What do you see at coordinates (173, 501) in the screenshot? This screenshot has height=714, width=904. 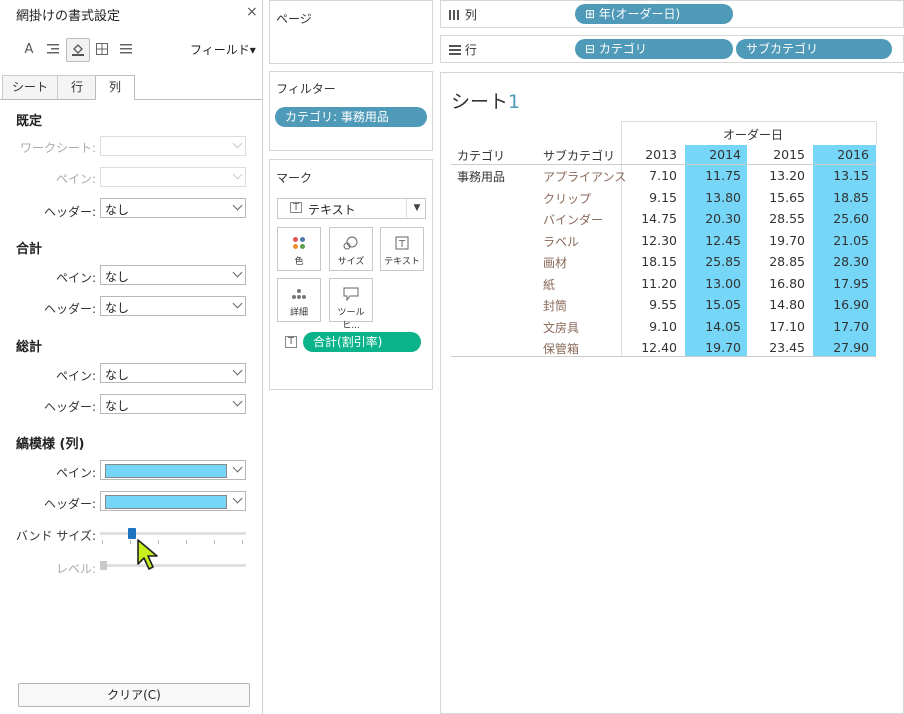 I see `banding-header-color-dropdown` at bounding box center [173, 501].